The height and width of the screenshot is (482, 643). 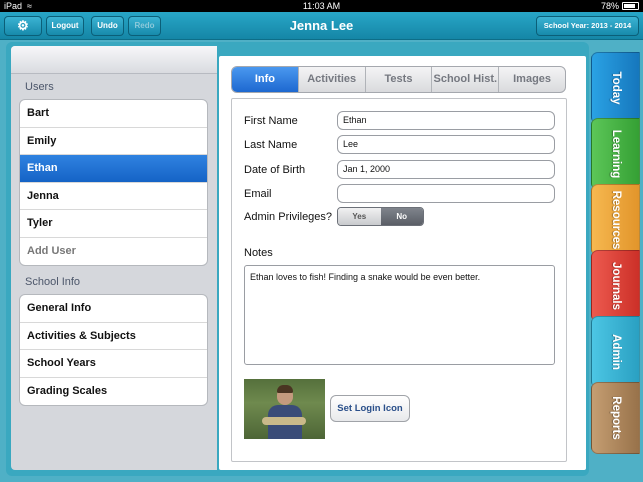 I want to click on tab-info: Info, so click(x=265, y=79).